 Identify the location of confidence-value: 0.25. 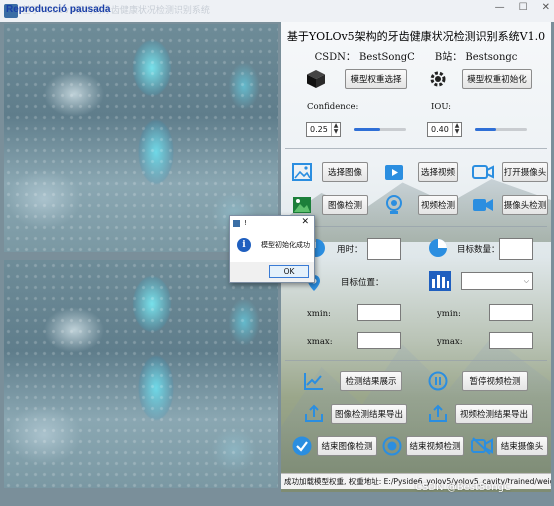
(319, 129).